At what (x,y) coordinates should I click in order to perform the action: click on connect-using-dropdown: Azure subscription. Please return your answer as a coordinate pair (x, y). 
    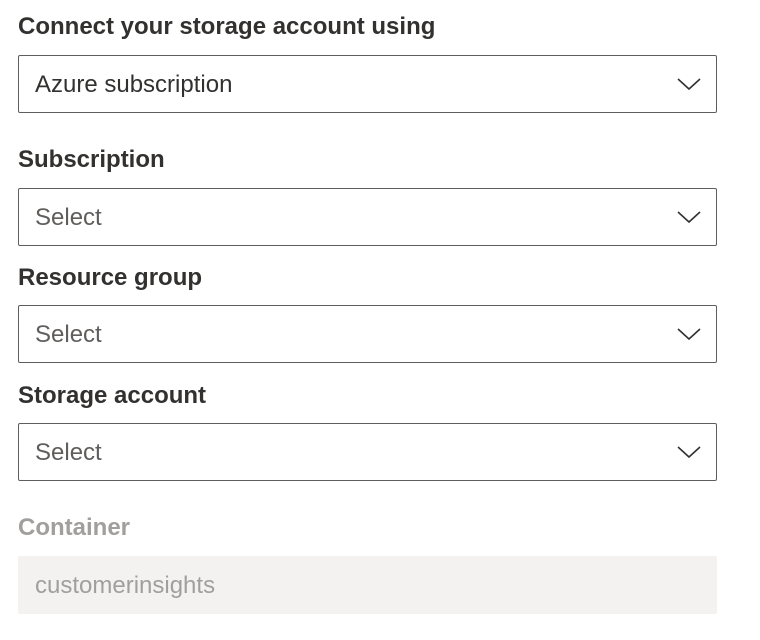
    Looking at the image, I should click on (367, 84).